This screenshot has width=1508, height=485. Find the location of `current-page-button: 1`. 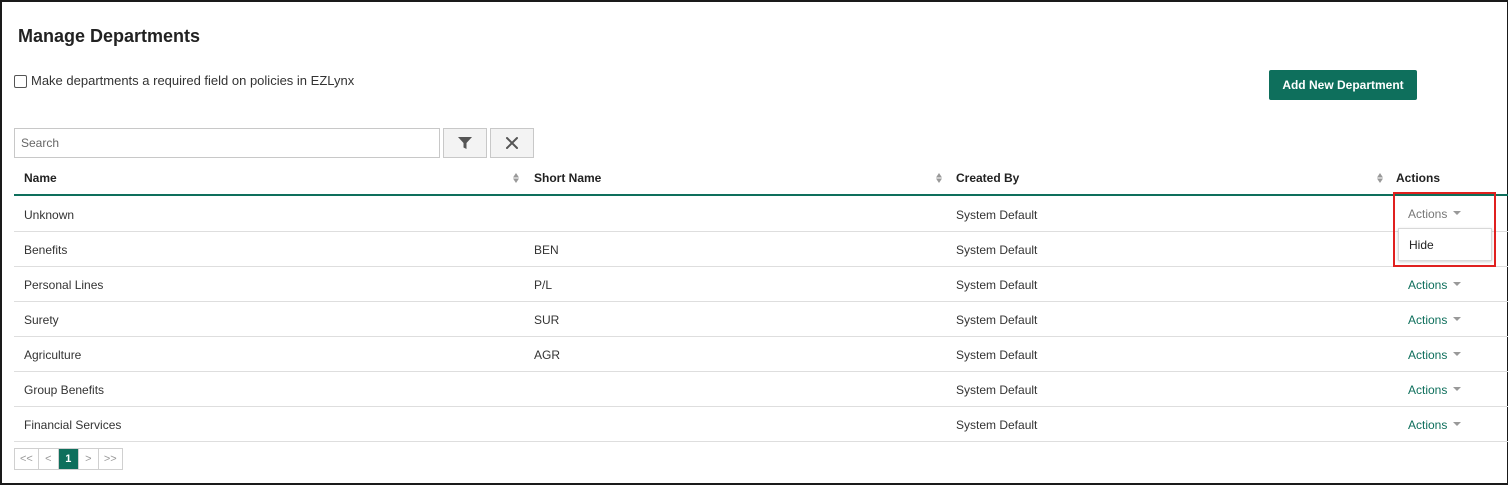

current-page-button: 1 is located at coordinates (68, 459).